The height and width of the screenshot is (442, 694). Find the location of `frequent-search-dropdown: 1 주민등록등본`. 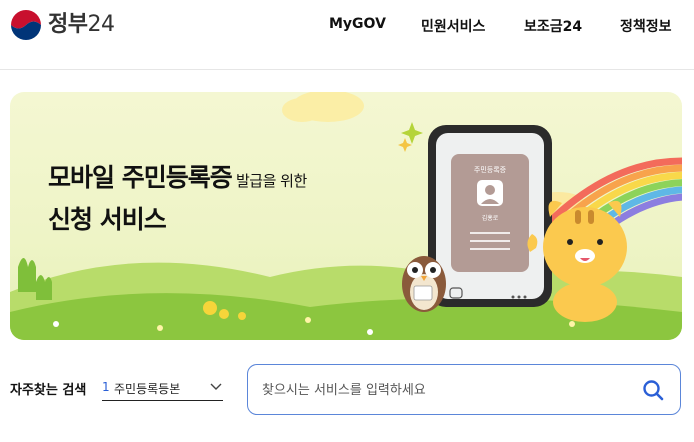

frequent-search-dropdown: 1 주민등록등본 is located at coordinates (162, 386).